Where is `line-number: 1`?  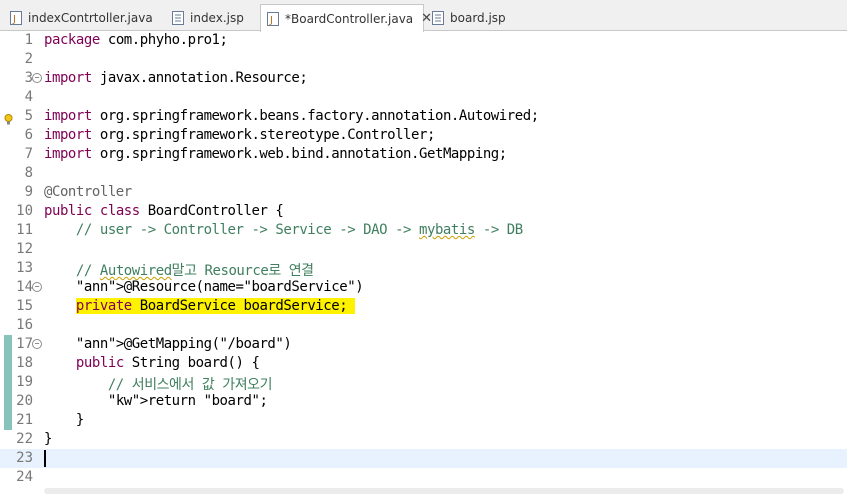 line-number: 1 is located at coordinates (28, 40).